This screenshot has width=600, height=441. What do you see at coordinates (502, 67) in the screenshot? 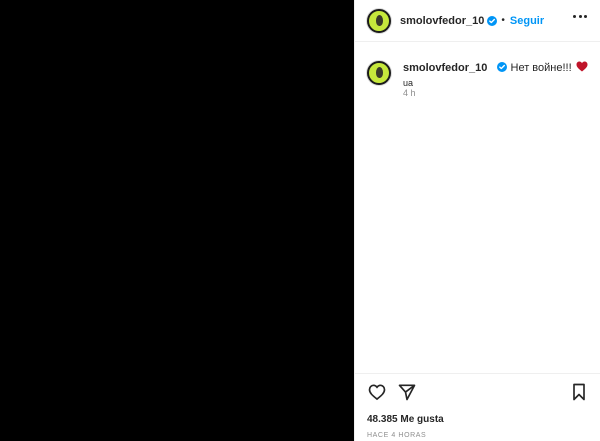
I see `caption-verified-badge-icon` at bounding box center [502, 67].